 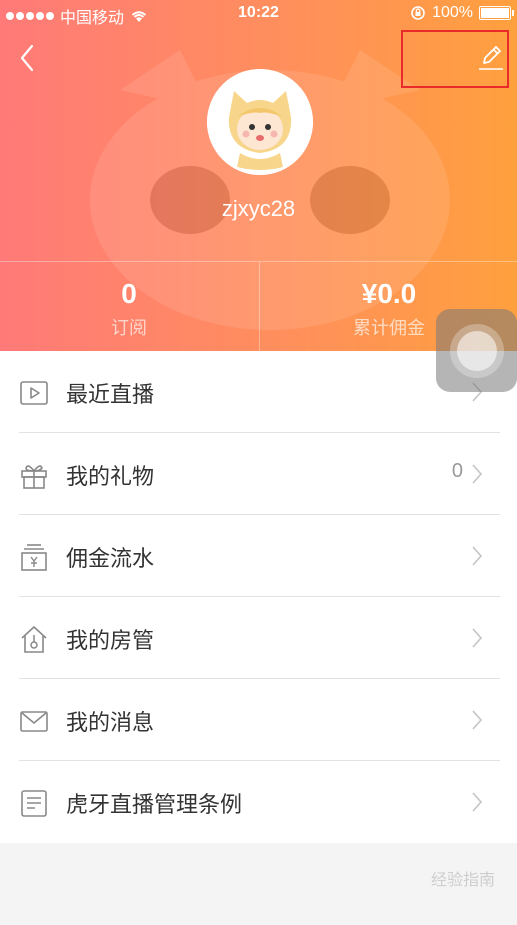 I want to click on house-manager-icon, so click(x=34, y=639).